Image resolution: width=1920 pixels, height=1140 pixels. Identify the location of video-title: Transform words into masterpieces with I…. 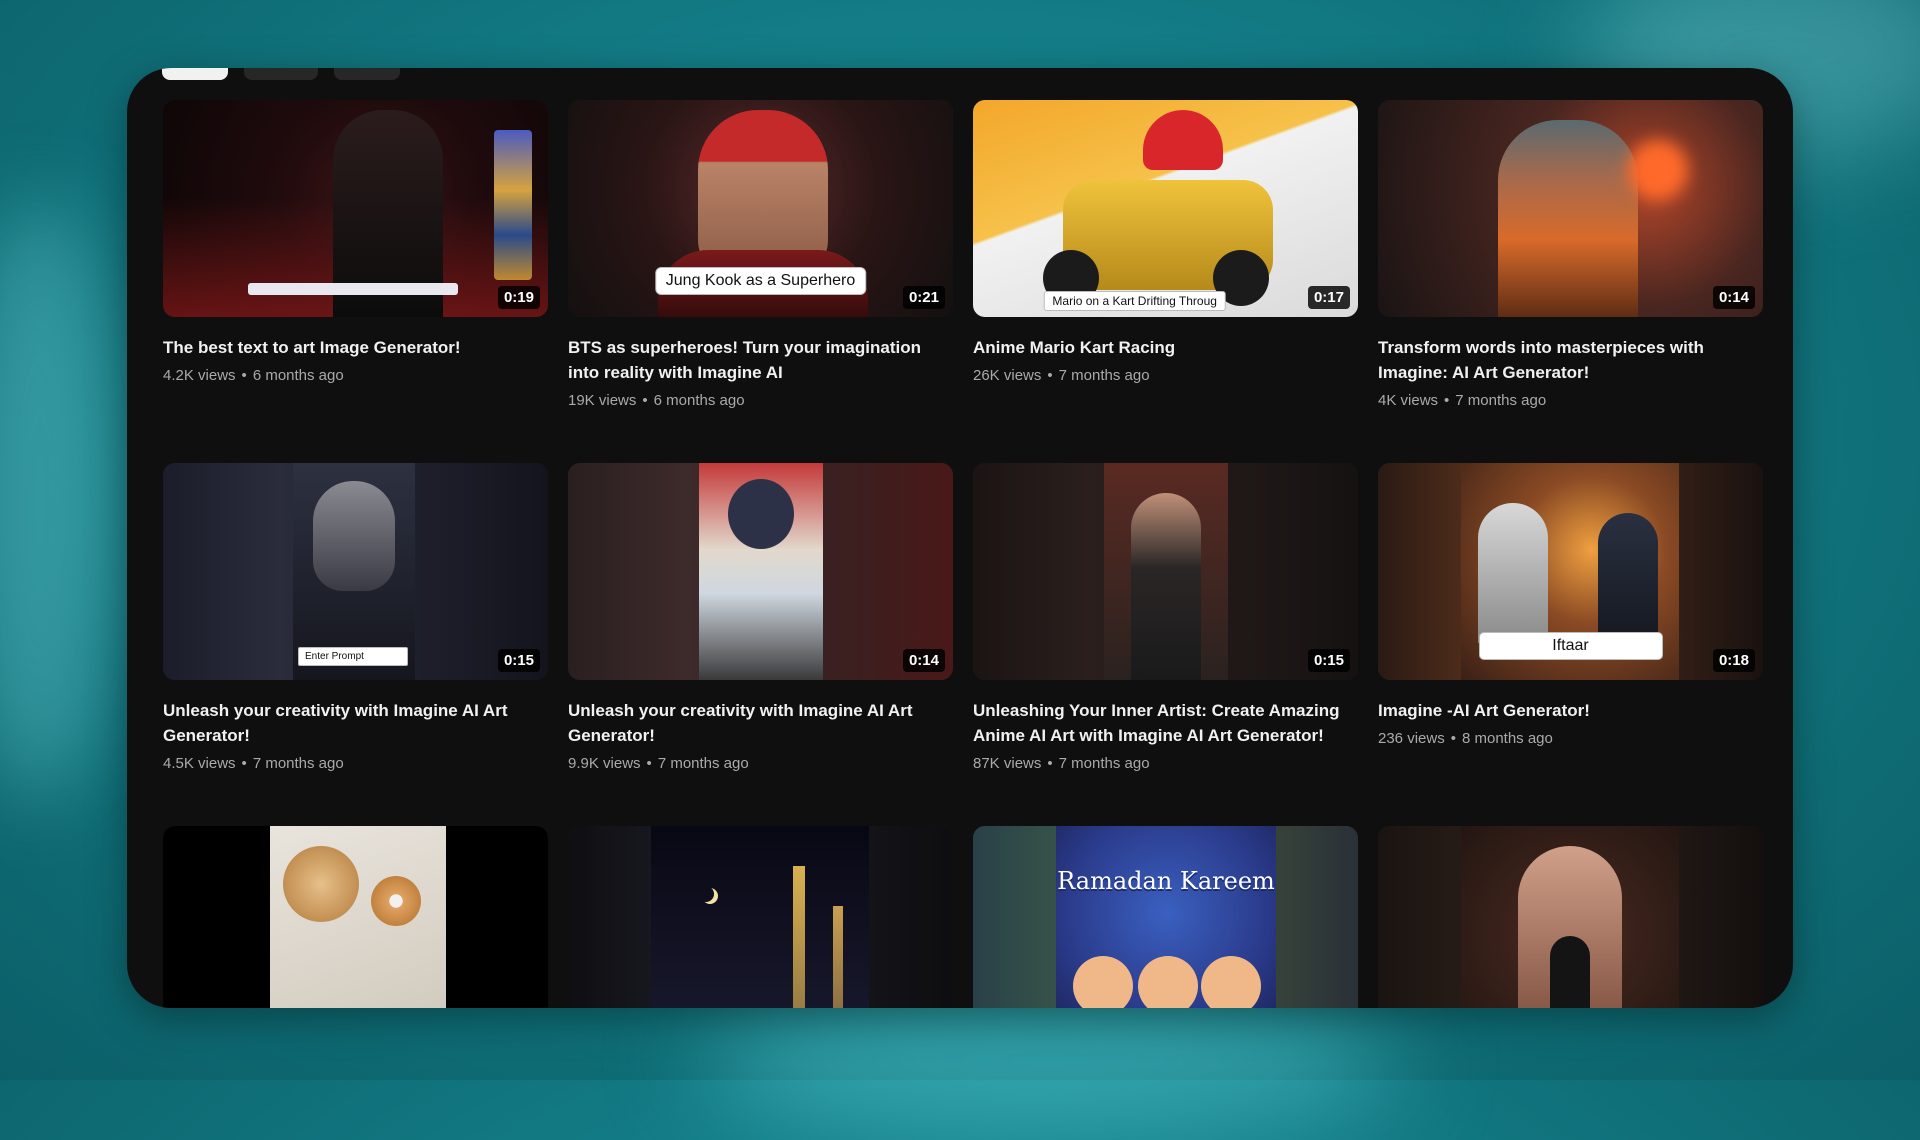
(1565, 360).